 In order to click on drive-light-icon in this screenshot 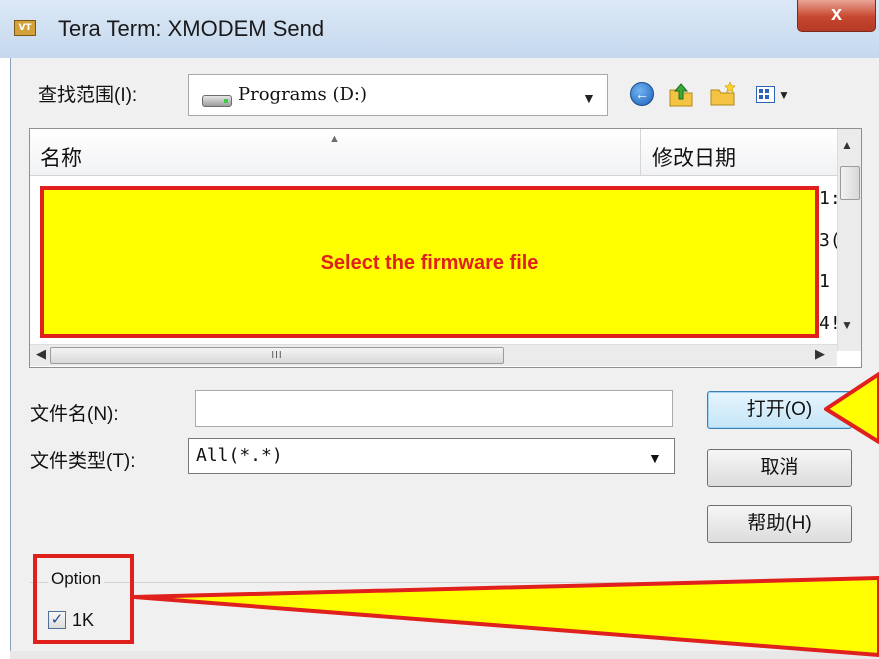, I will do `click(226, 101)`.